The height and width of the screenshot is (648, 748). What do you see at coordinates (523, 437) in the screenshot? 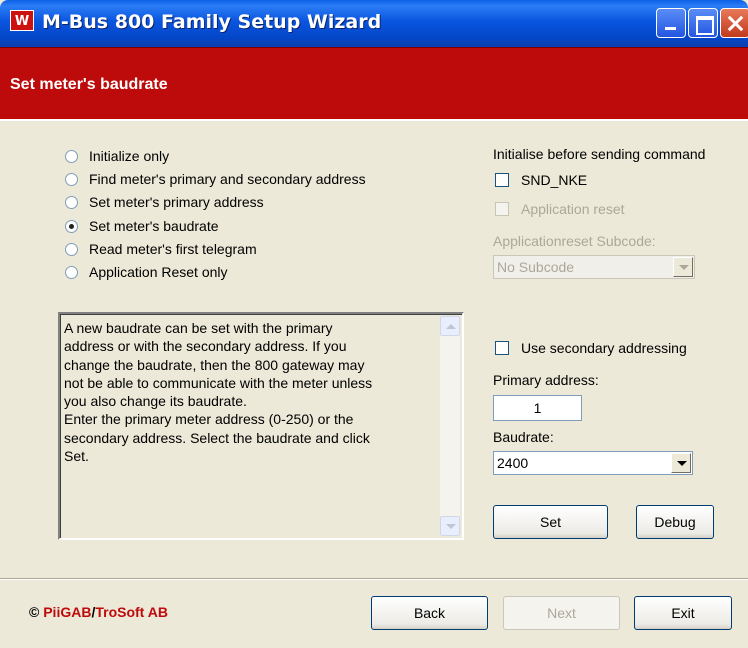
I see `baudrate-label: Baudrate:` at bounding box center [523, 437].